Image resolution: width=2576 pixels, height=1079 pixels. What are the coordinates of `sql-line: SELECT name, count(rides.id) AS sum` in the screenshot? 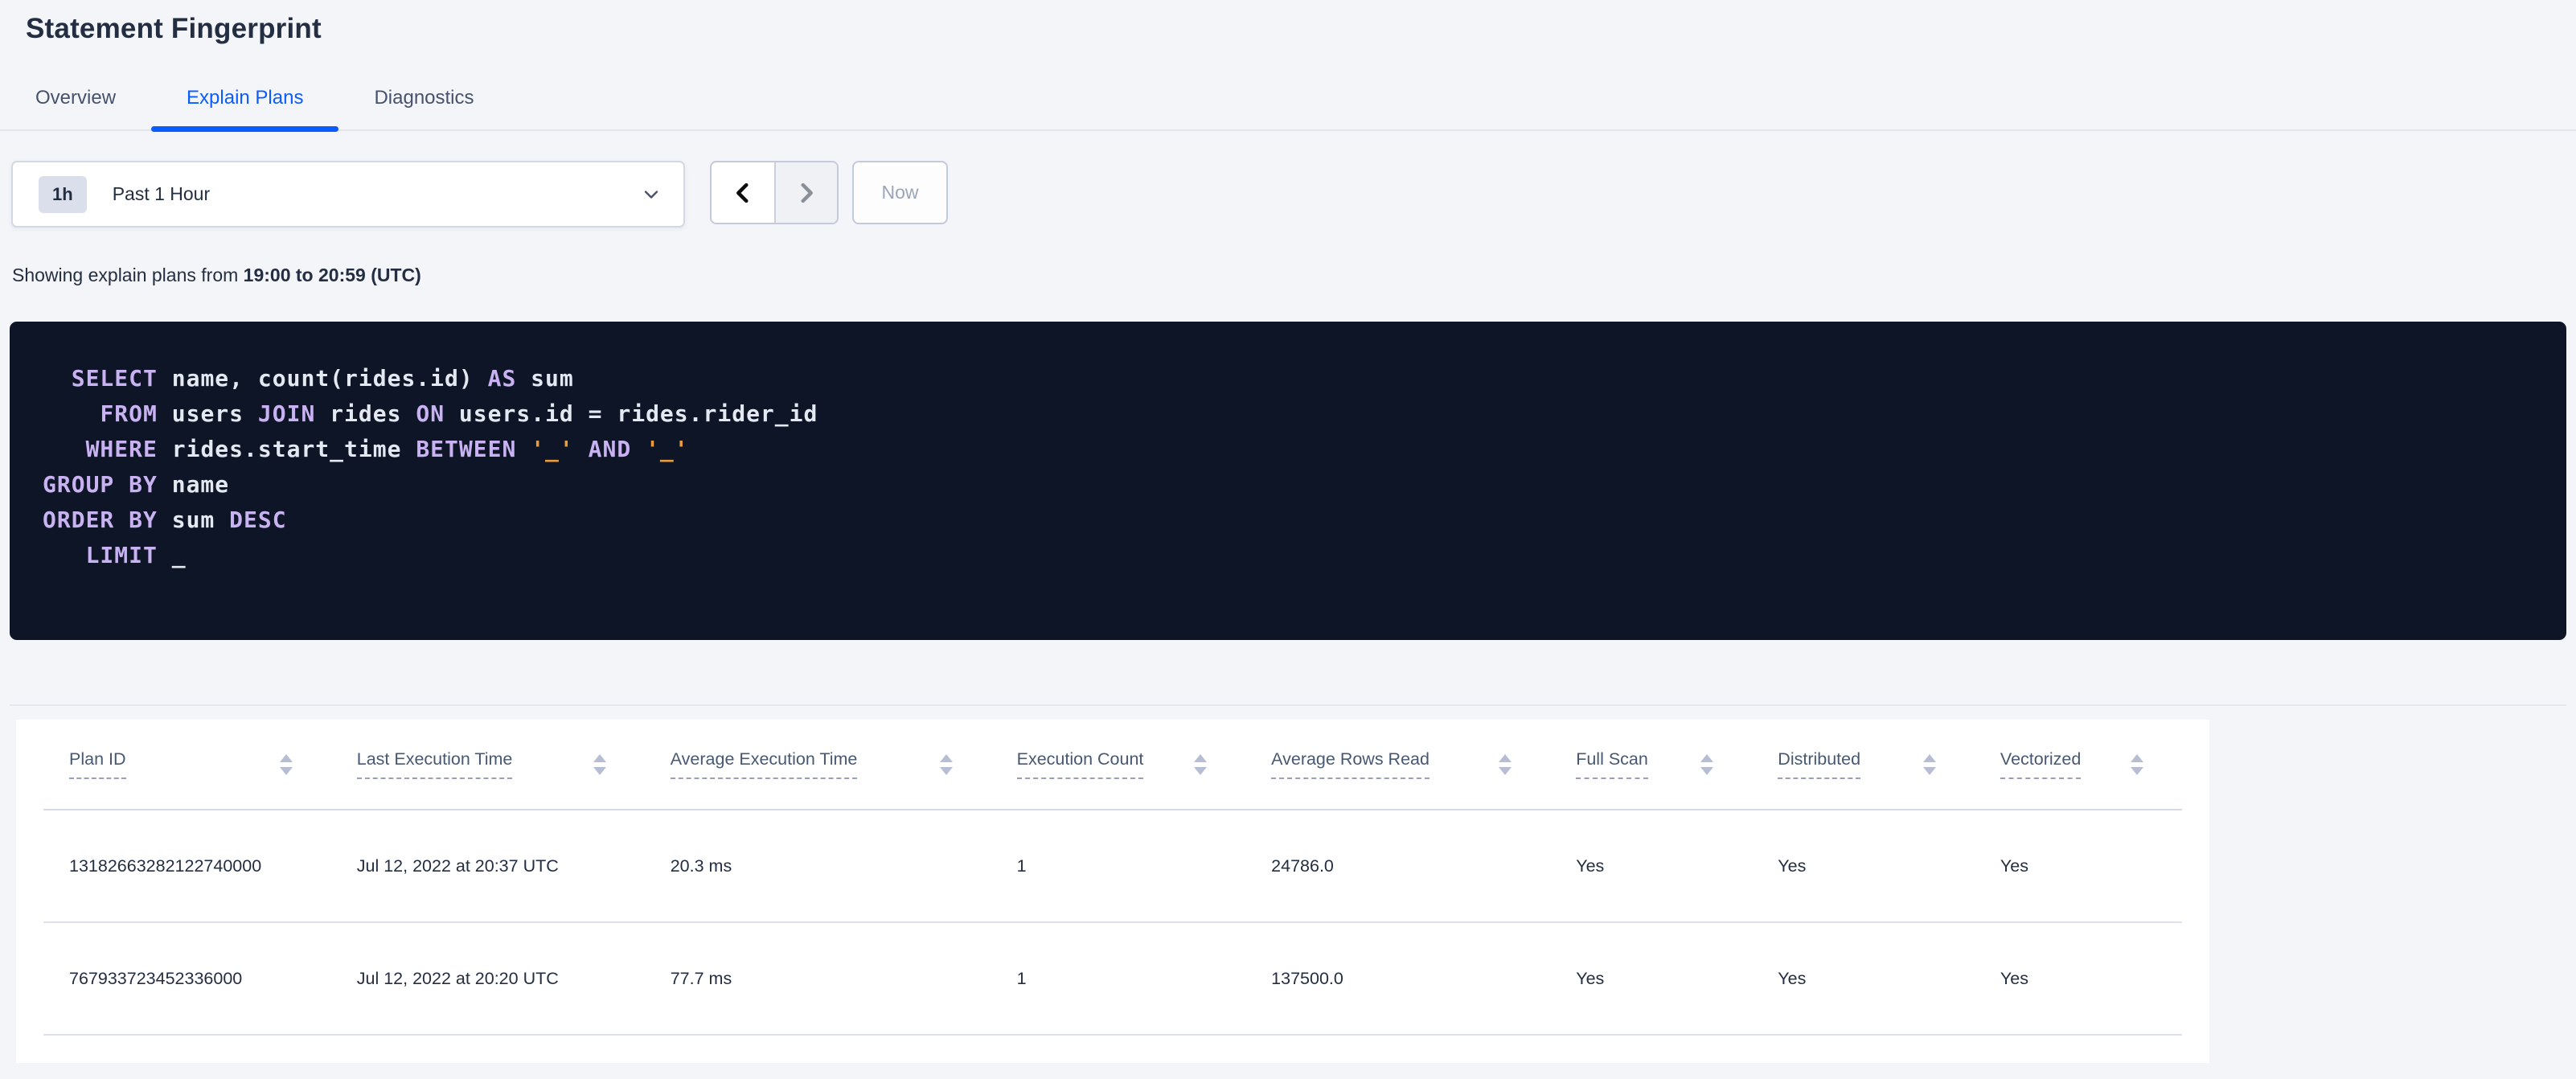 It's located at (322, 378).